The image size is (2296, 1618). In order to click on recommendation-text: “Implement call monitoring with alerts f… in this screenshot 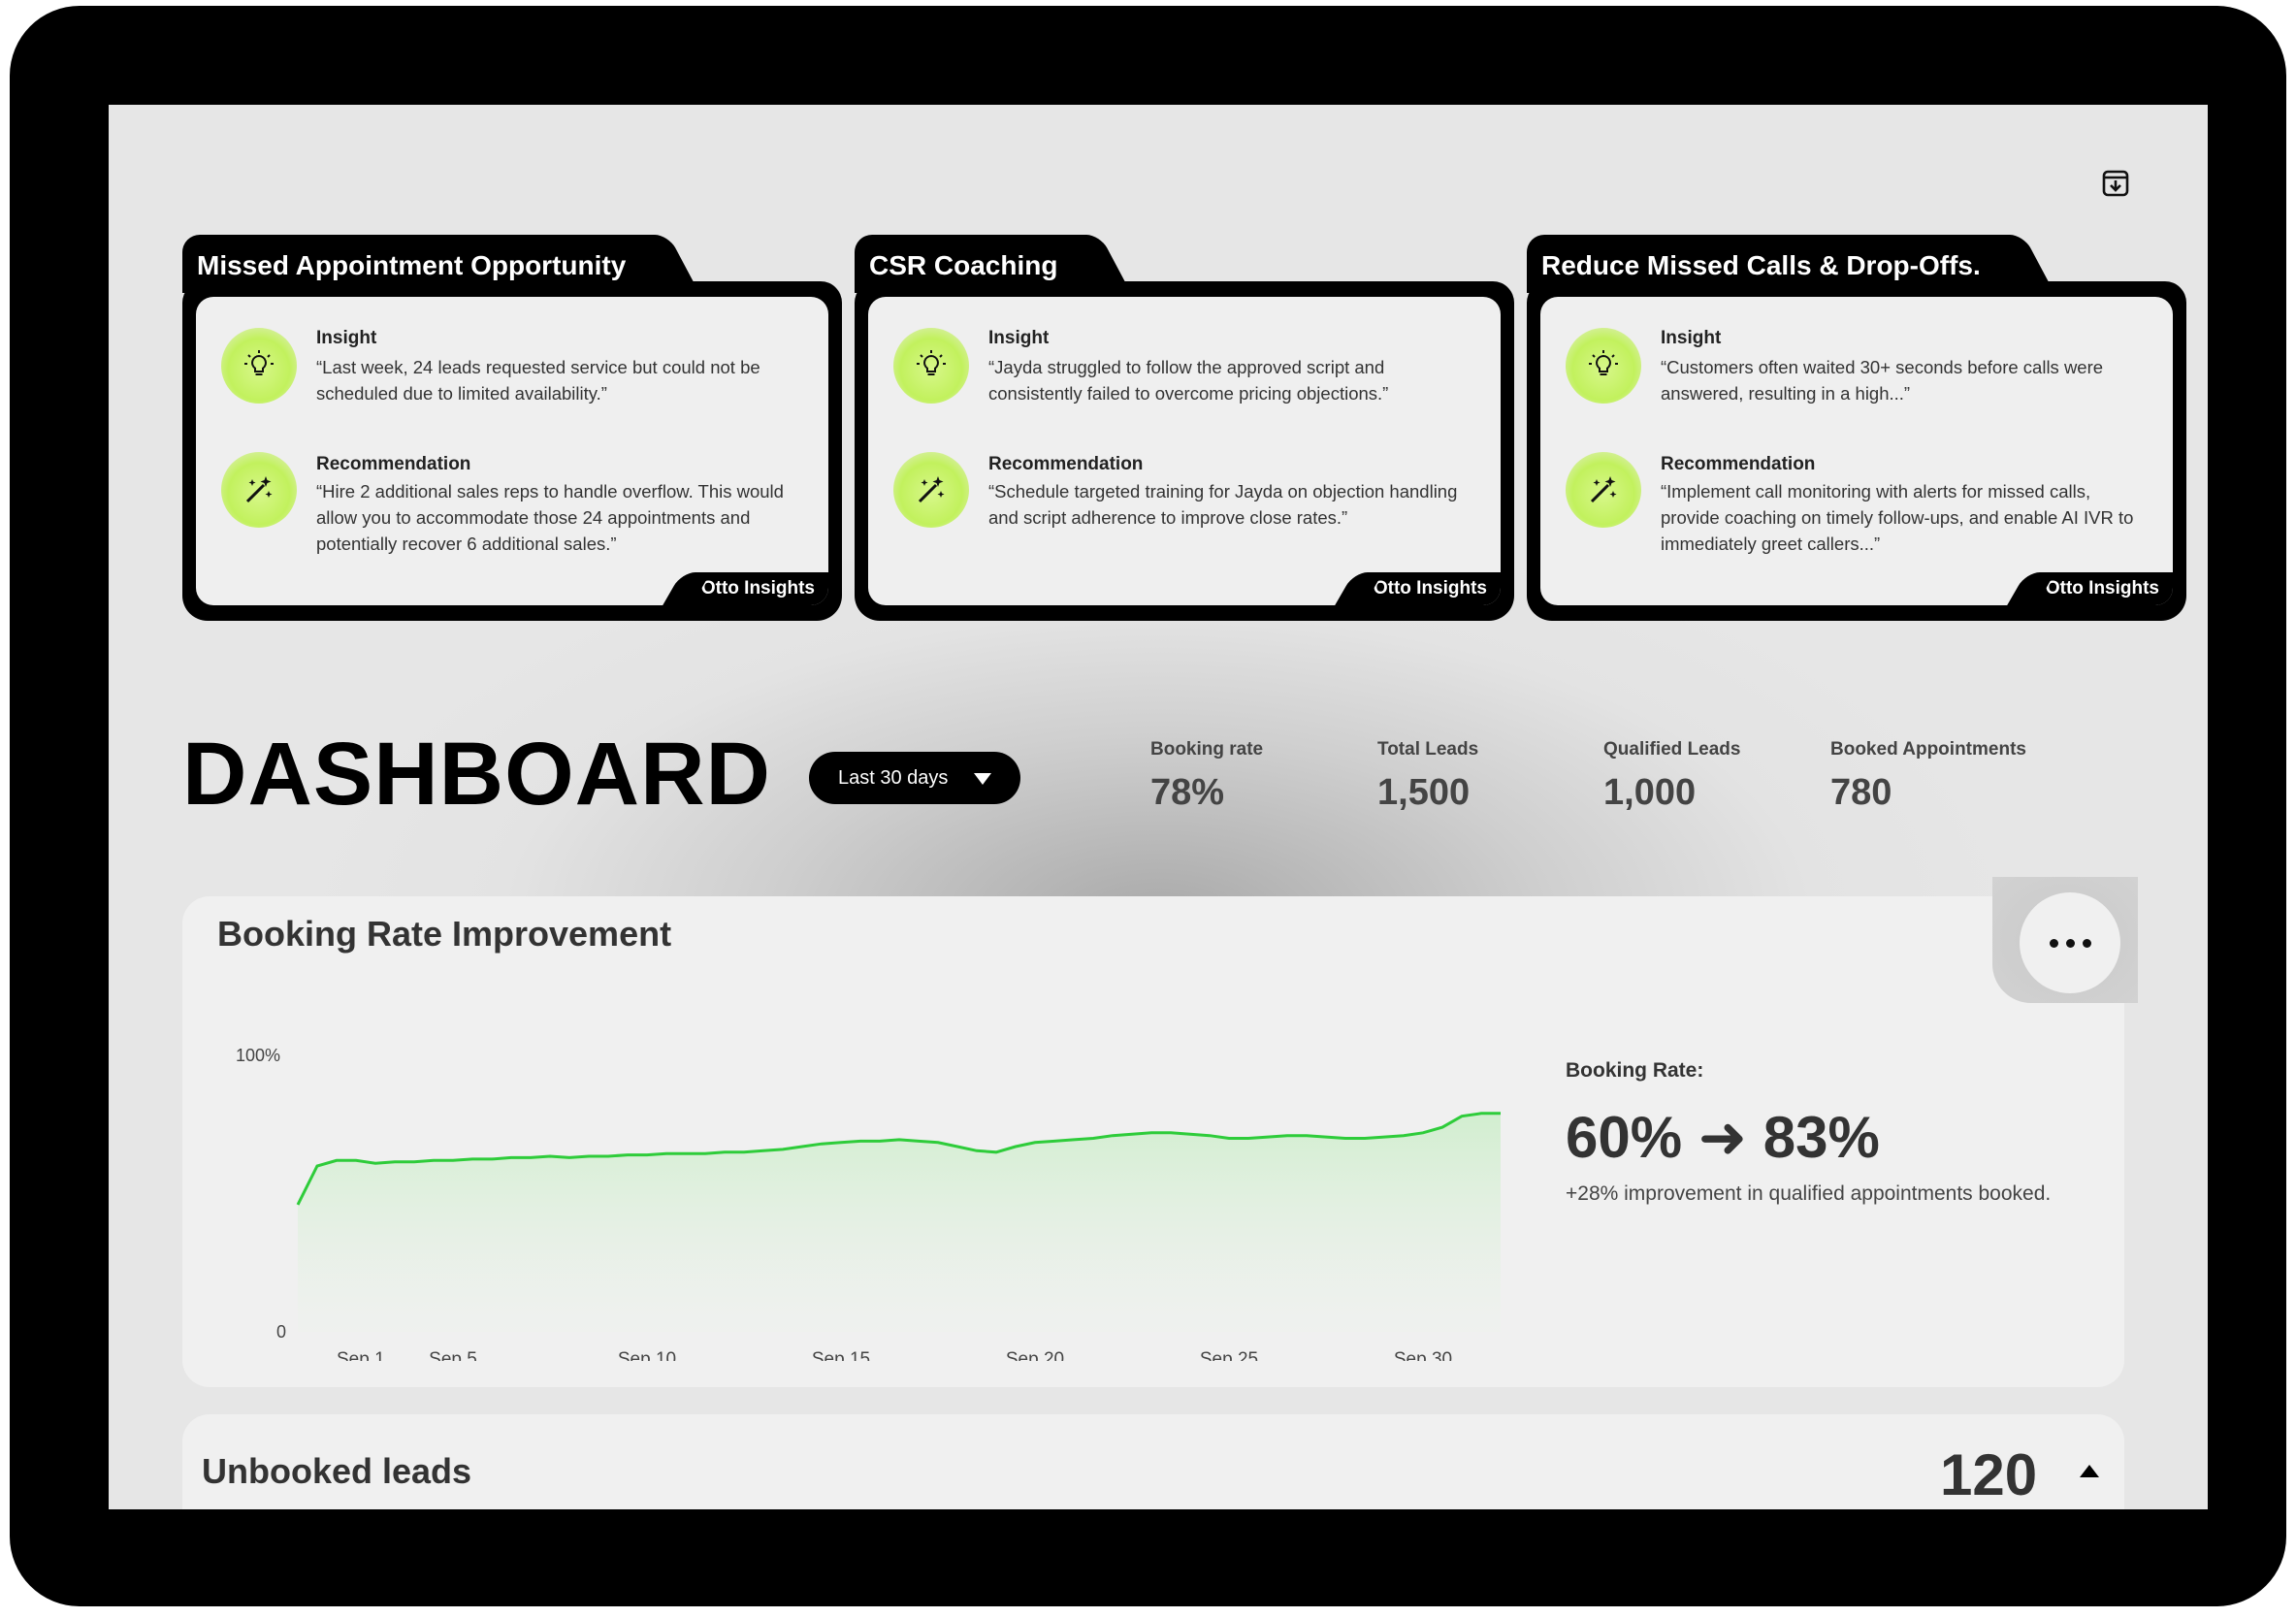, I will do `click(1898, 517)`.